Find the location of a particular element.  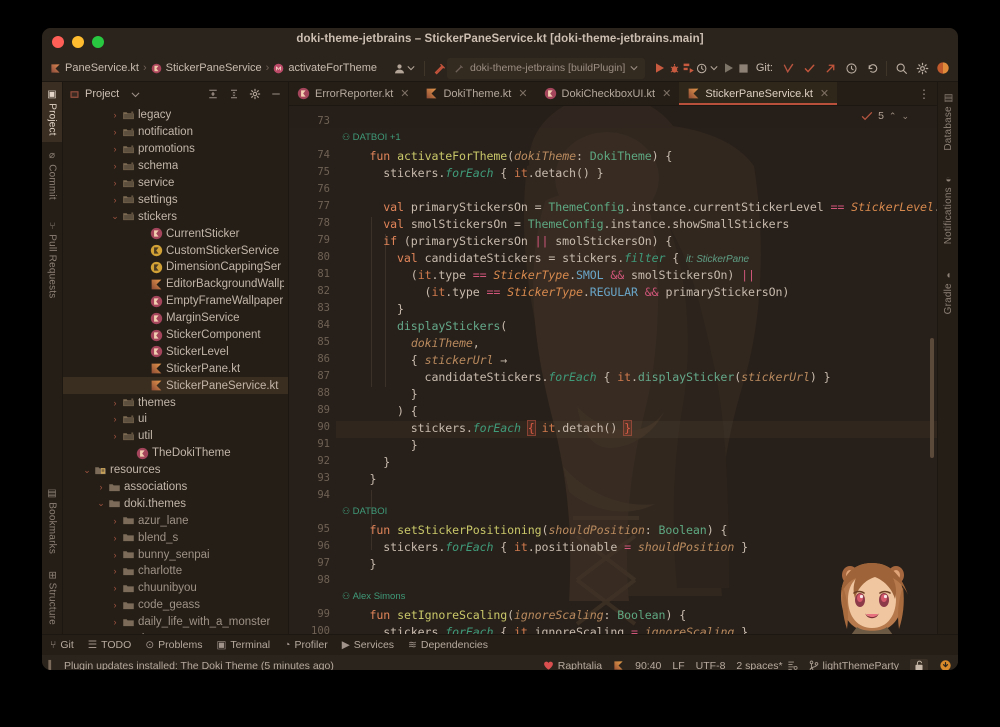

sidebar-item-gradle: Gradle ◗ is located at coordinates (948, 290).